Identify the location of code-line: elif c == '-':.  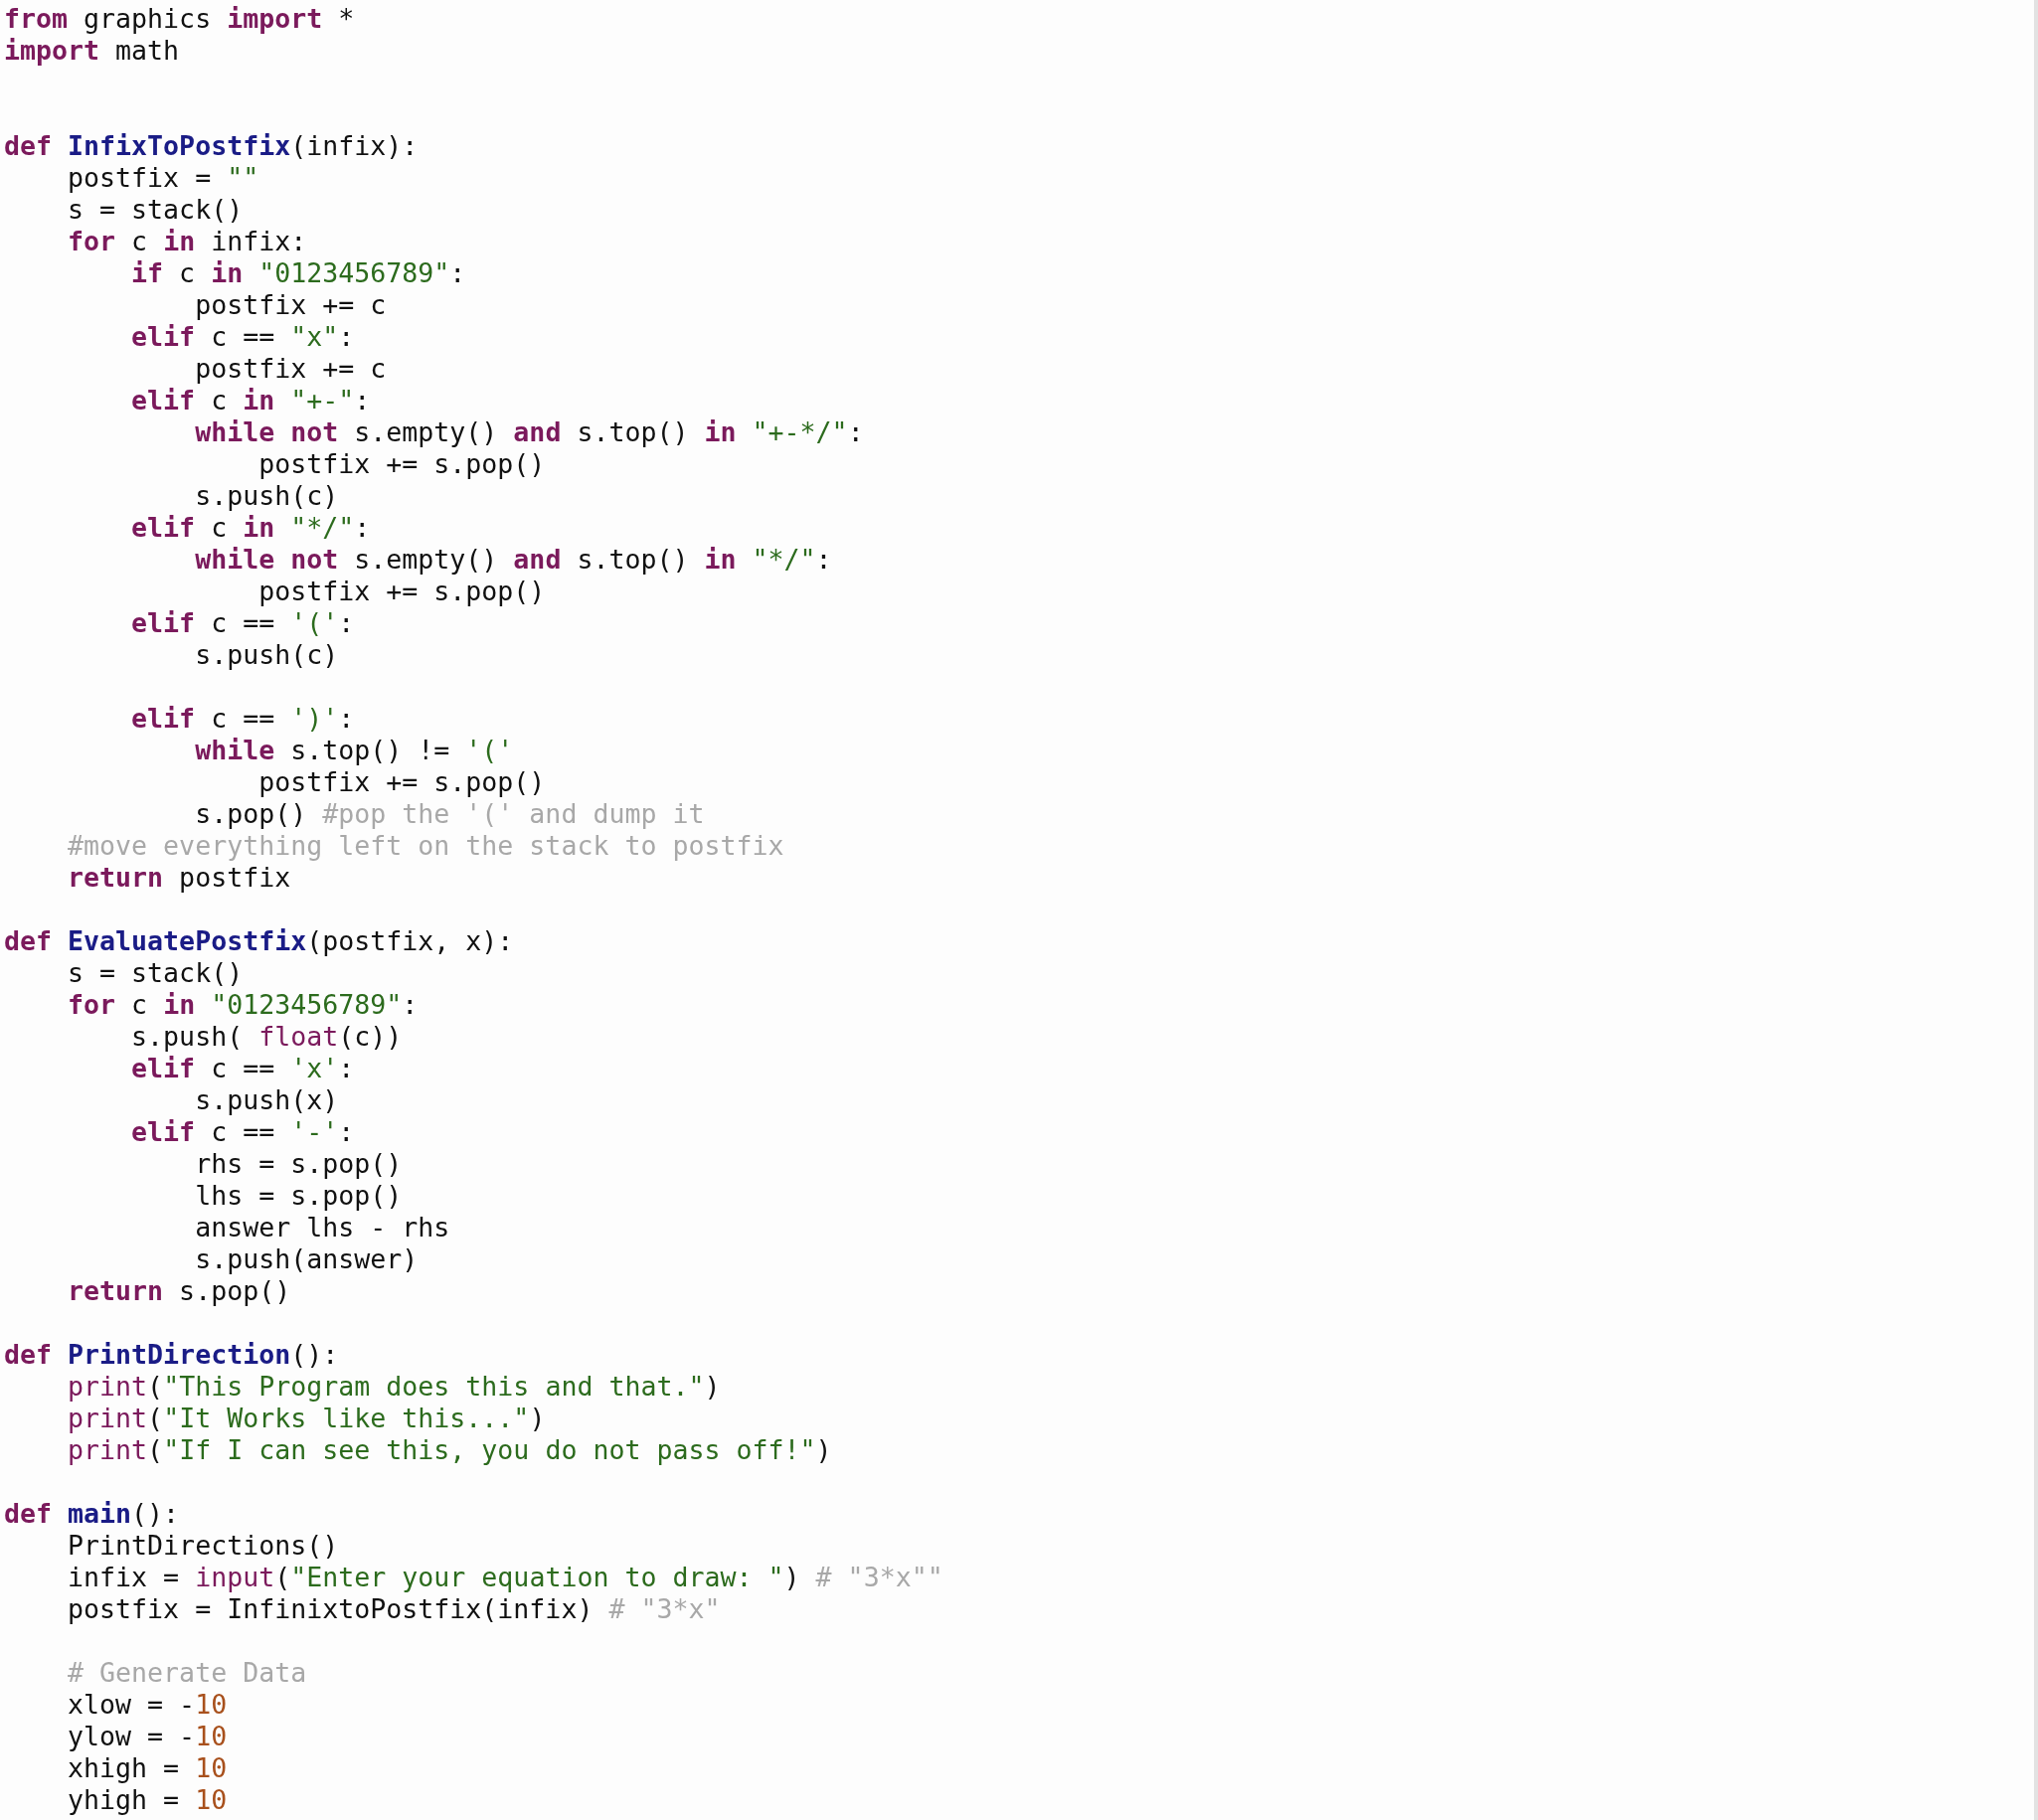
(243, 1132).